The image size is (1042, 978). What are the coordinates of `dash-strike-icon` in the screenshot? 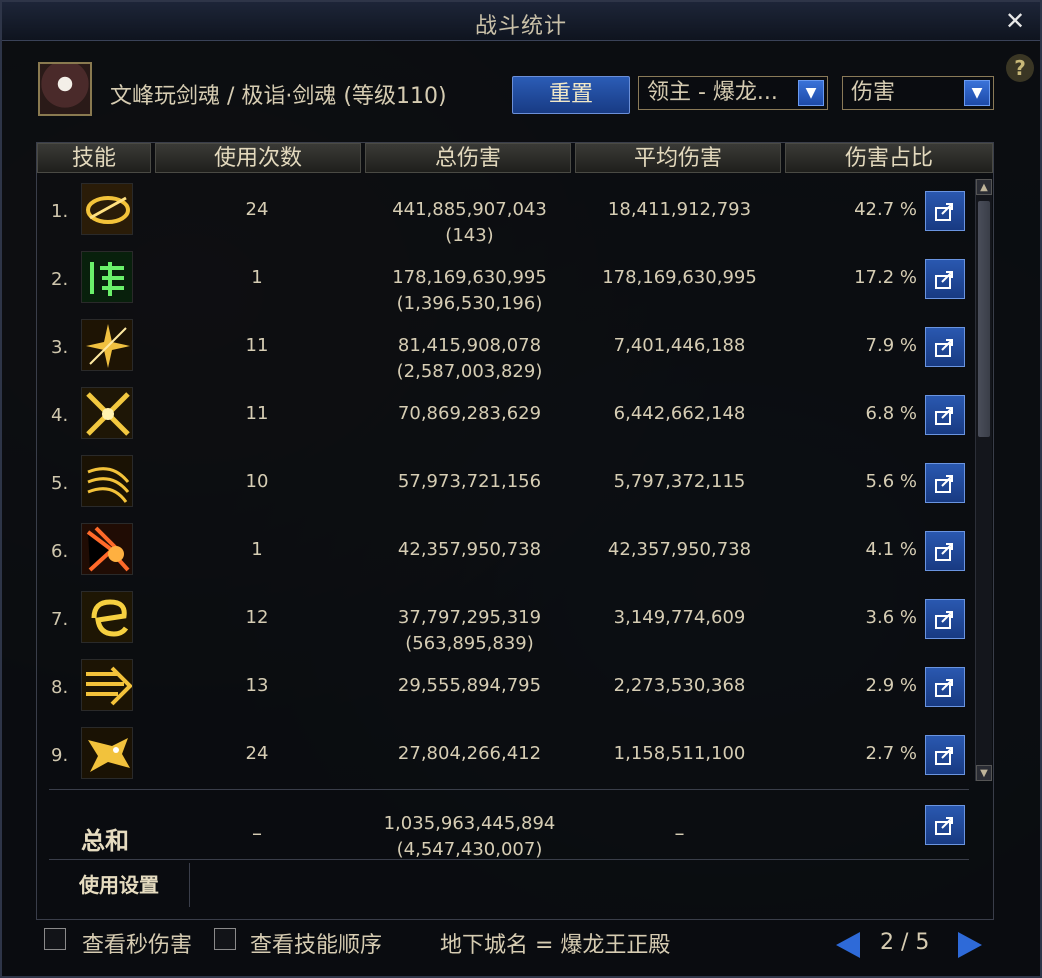 It's located at (107, 685).